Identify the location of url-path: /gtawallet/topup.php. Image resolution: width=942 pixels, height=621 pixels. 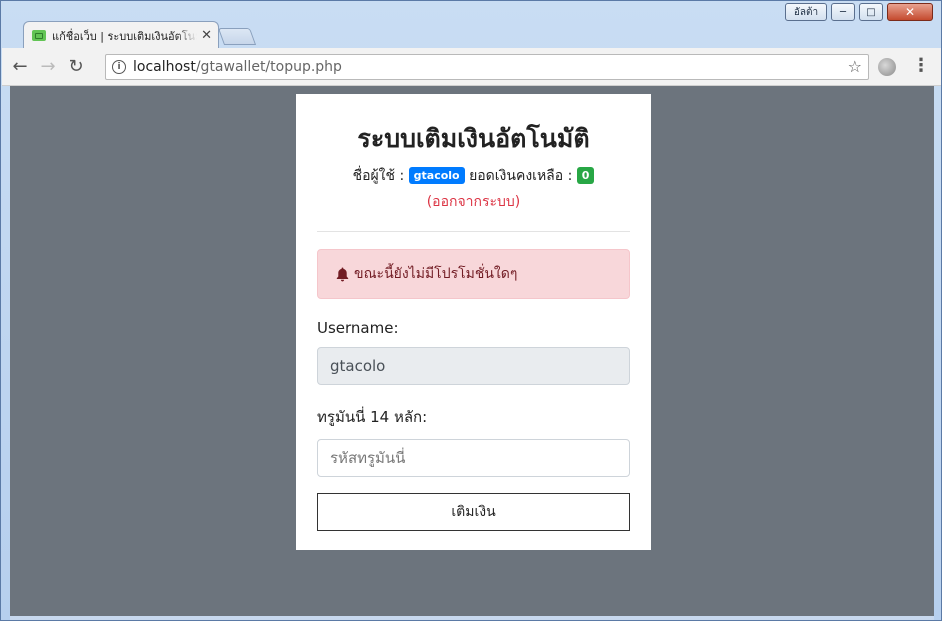
(268, 67).